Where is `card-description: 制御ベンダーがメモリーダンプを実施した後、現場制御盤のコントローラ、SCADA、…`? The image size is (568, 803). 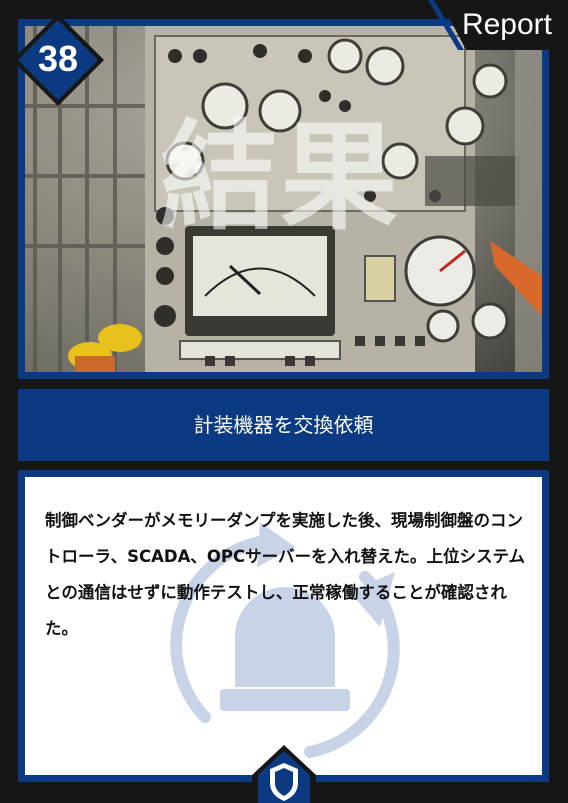 card-description: 制御ベンダーがメモリーダンプを実施した後、現場制御盤のコントローラ、SCADA、… is located at coordinates (285, 574).